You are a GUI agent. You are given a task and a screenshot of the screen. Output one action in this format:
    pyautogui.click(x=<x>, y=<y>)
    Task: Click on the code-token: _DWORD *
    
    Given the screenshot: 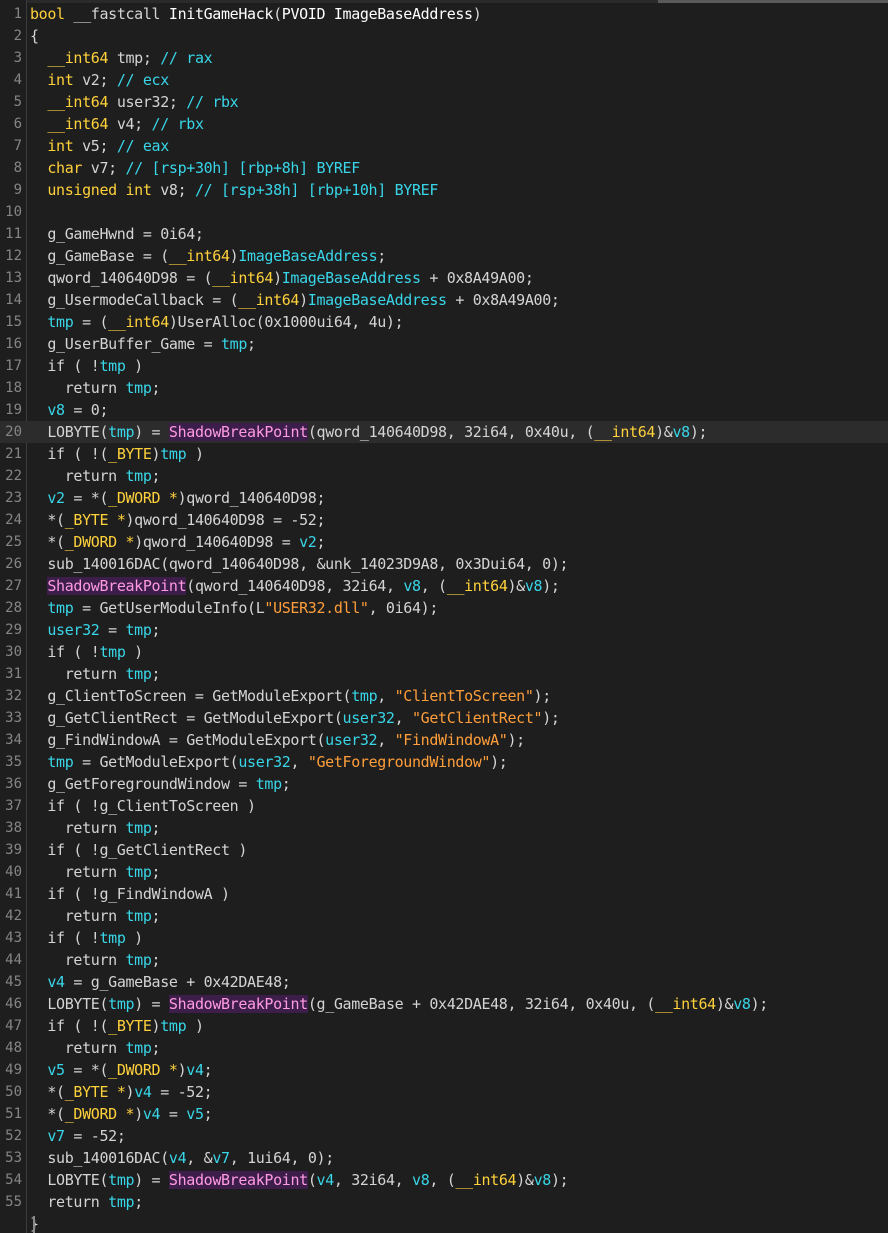 What is the action you would take?
    pyautogui.click(x=99, y=542)
    